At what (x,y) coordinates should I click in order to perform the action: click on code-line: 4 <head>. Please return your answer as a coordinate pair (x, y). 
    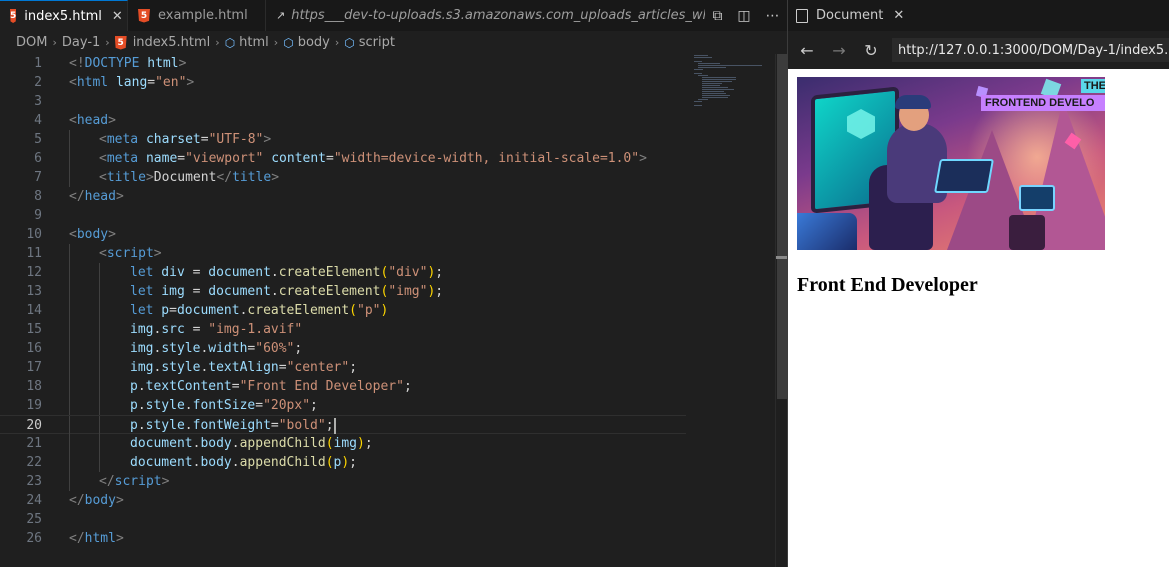
    Looking at the image, I should click on (387, 120).